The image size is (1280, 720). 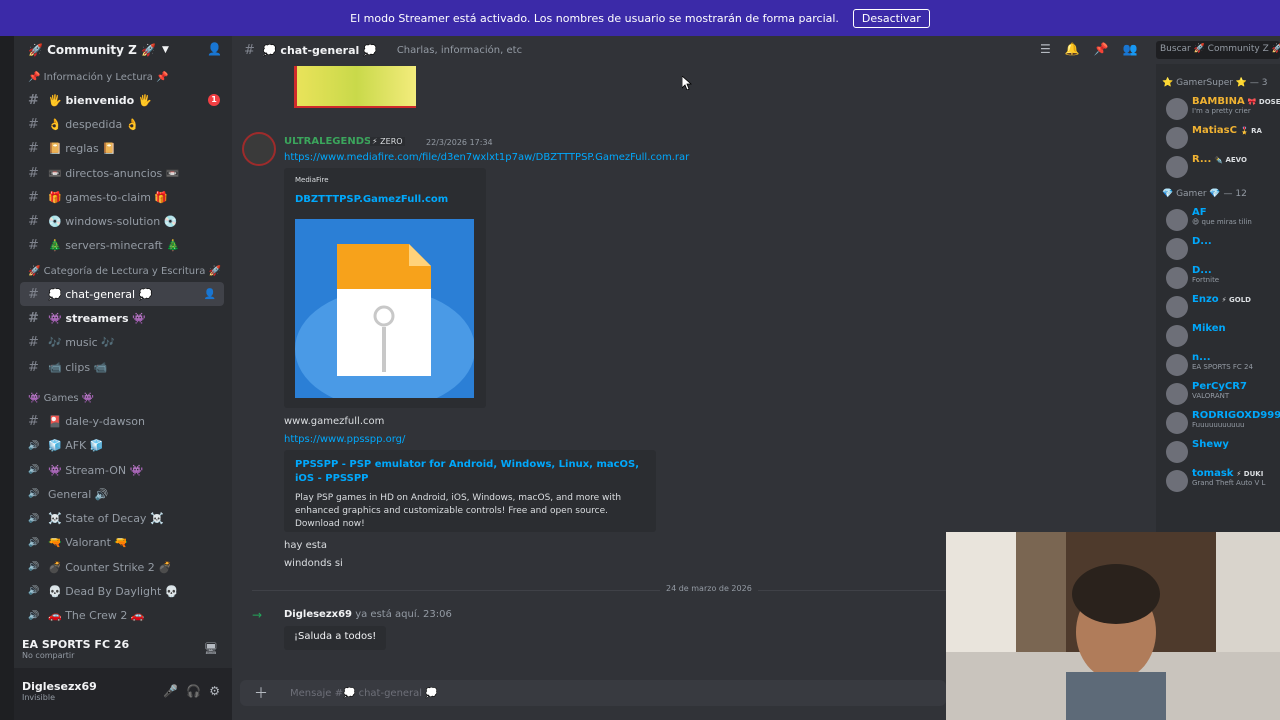 I want to click on member-tag: ✒️ AEVO, so click(x=1230, y=160).